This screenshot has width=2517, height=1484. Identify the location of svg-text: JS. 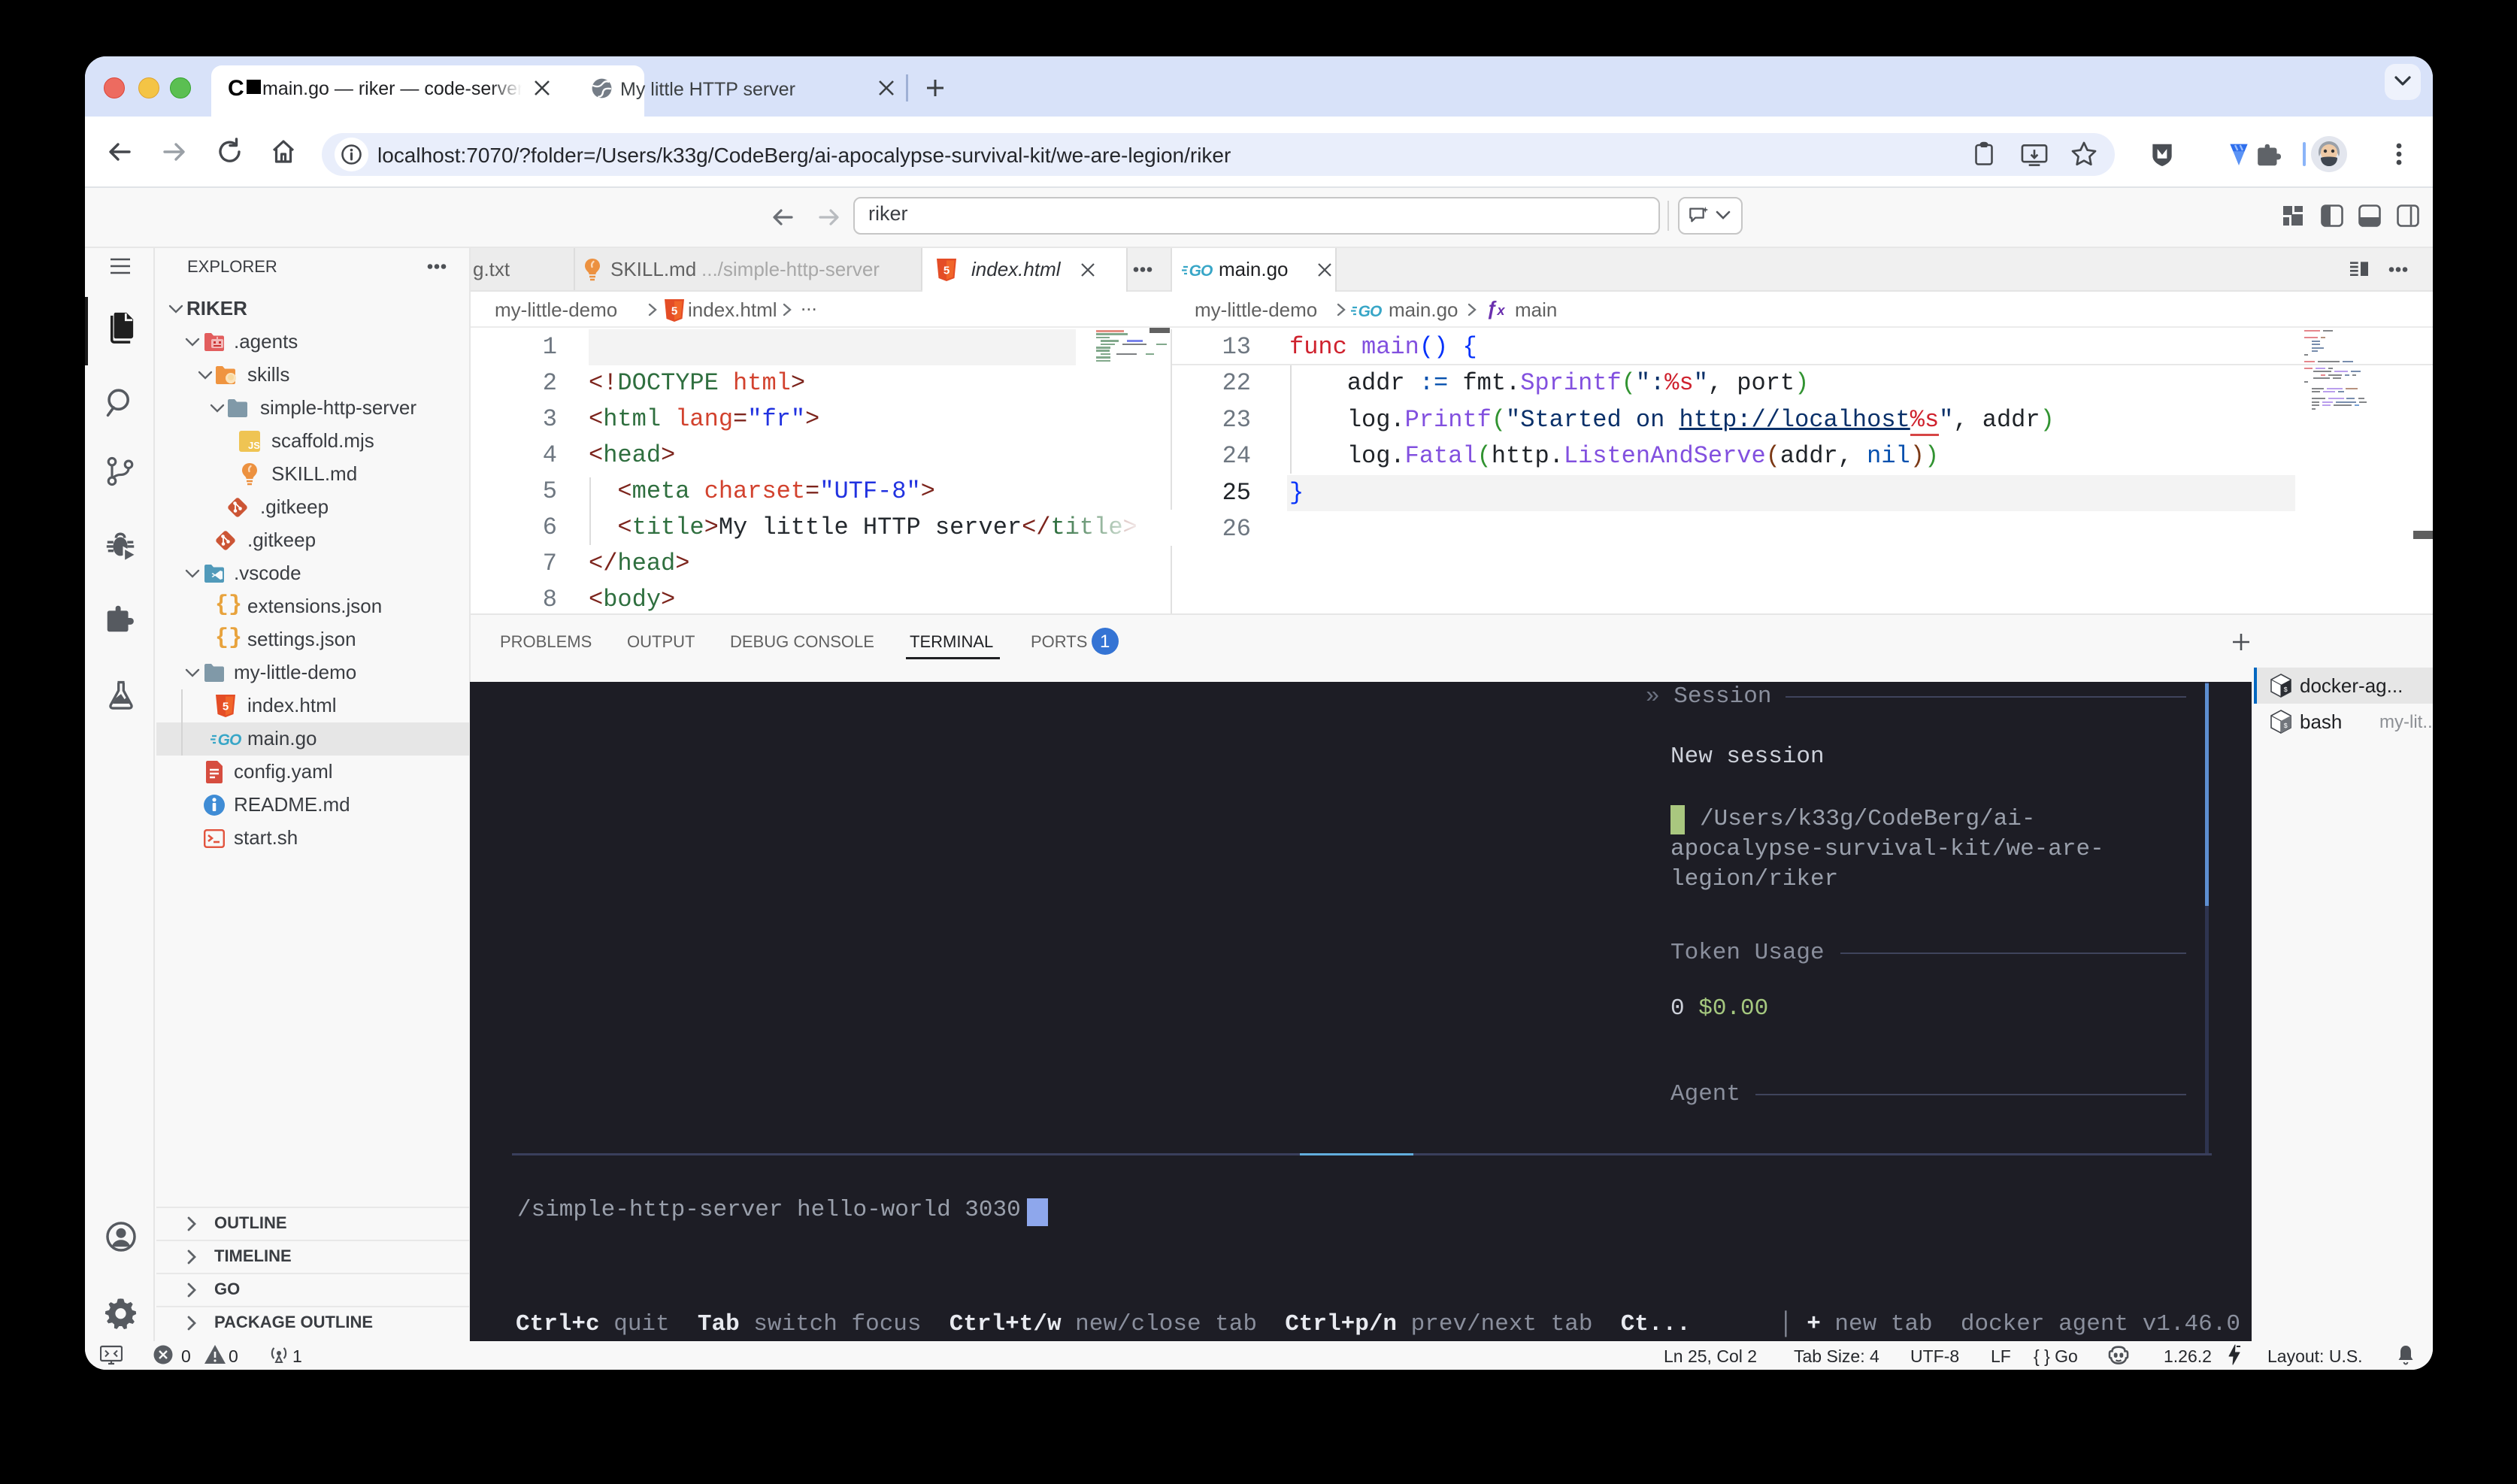
(254, 446).